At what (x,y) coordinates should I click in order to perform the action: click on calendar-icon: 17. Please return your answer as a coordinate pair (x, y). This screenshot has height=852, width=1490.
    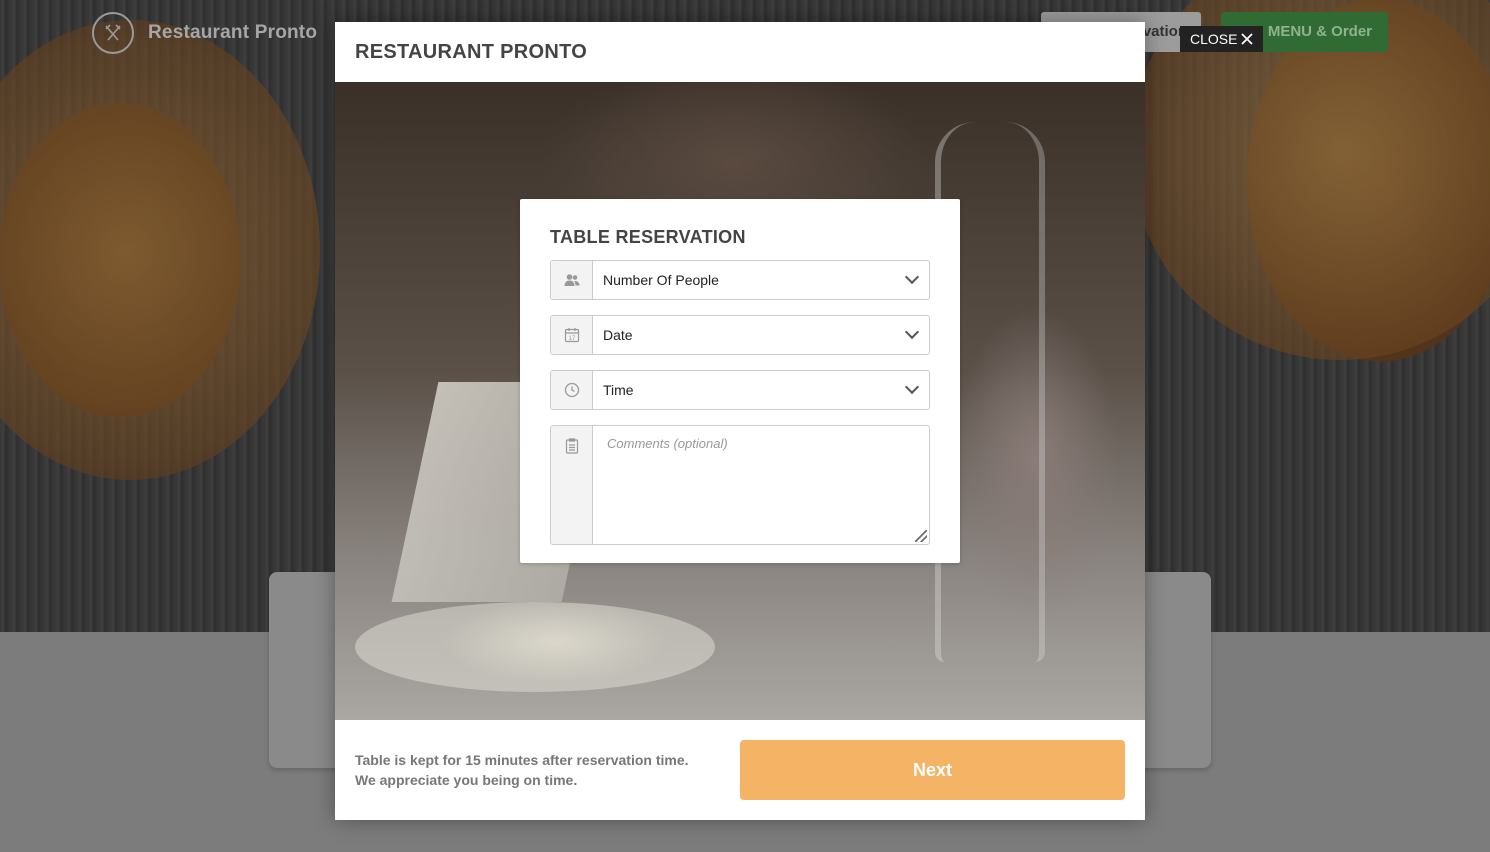
    Looking at the image, I should click on (572, 335).